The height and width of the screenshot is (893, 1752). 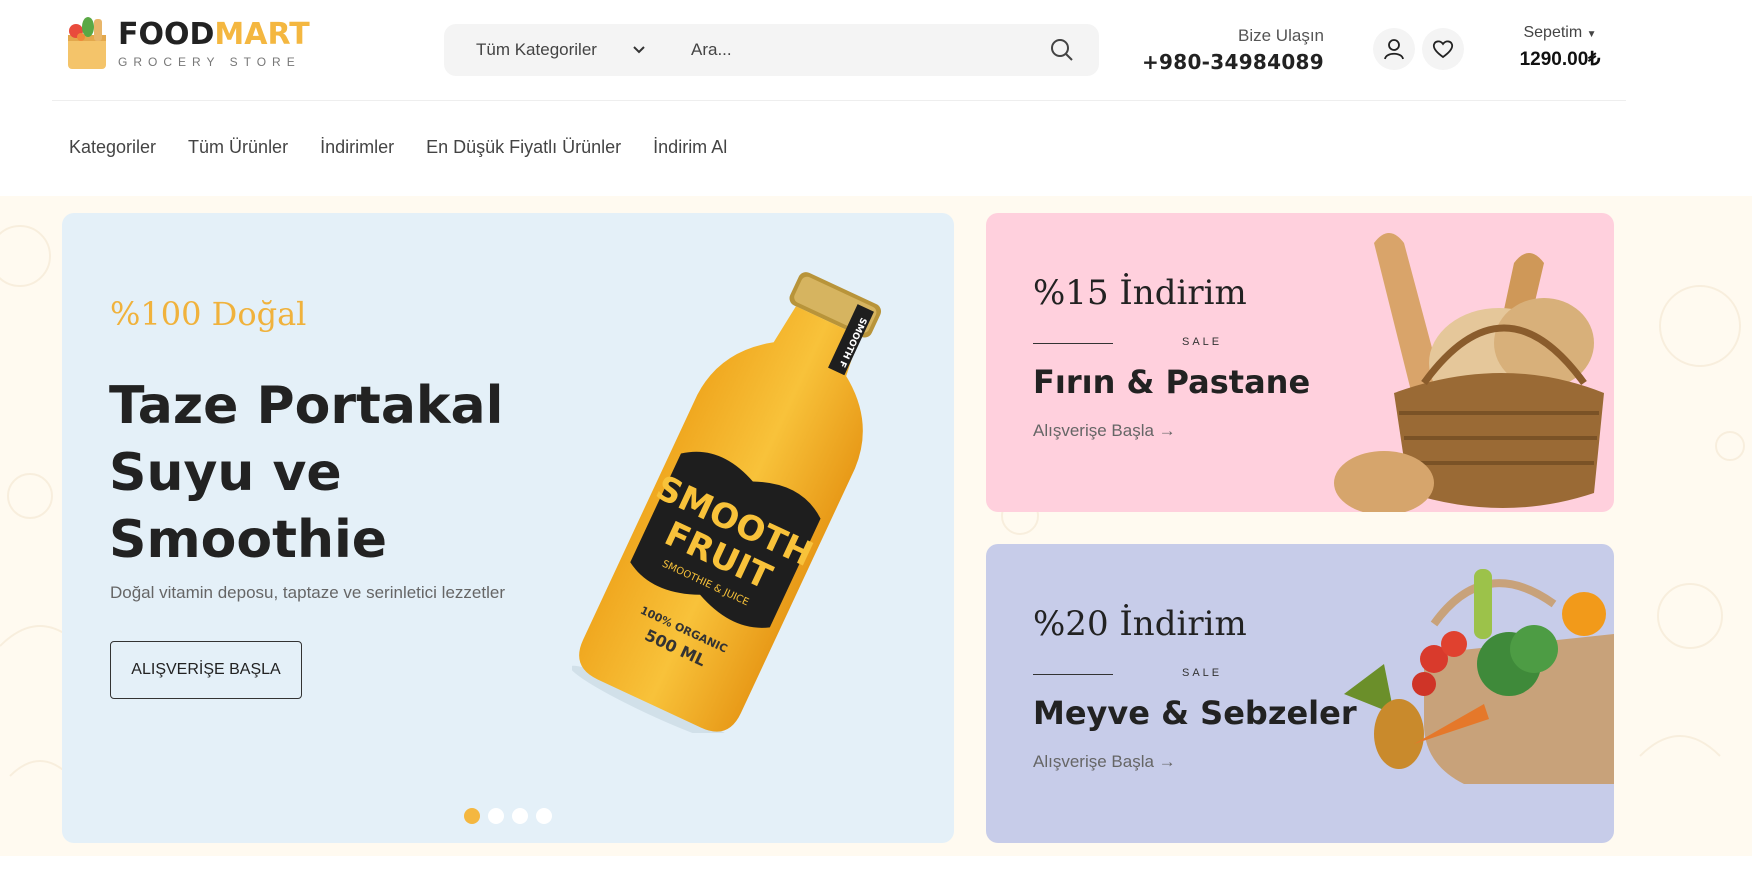 I want to click on promo-title: Meyve & Sebzeler, so click(x=1195, y=713).